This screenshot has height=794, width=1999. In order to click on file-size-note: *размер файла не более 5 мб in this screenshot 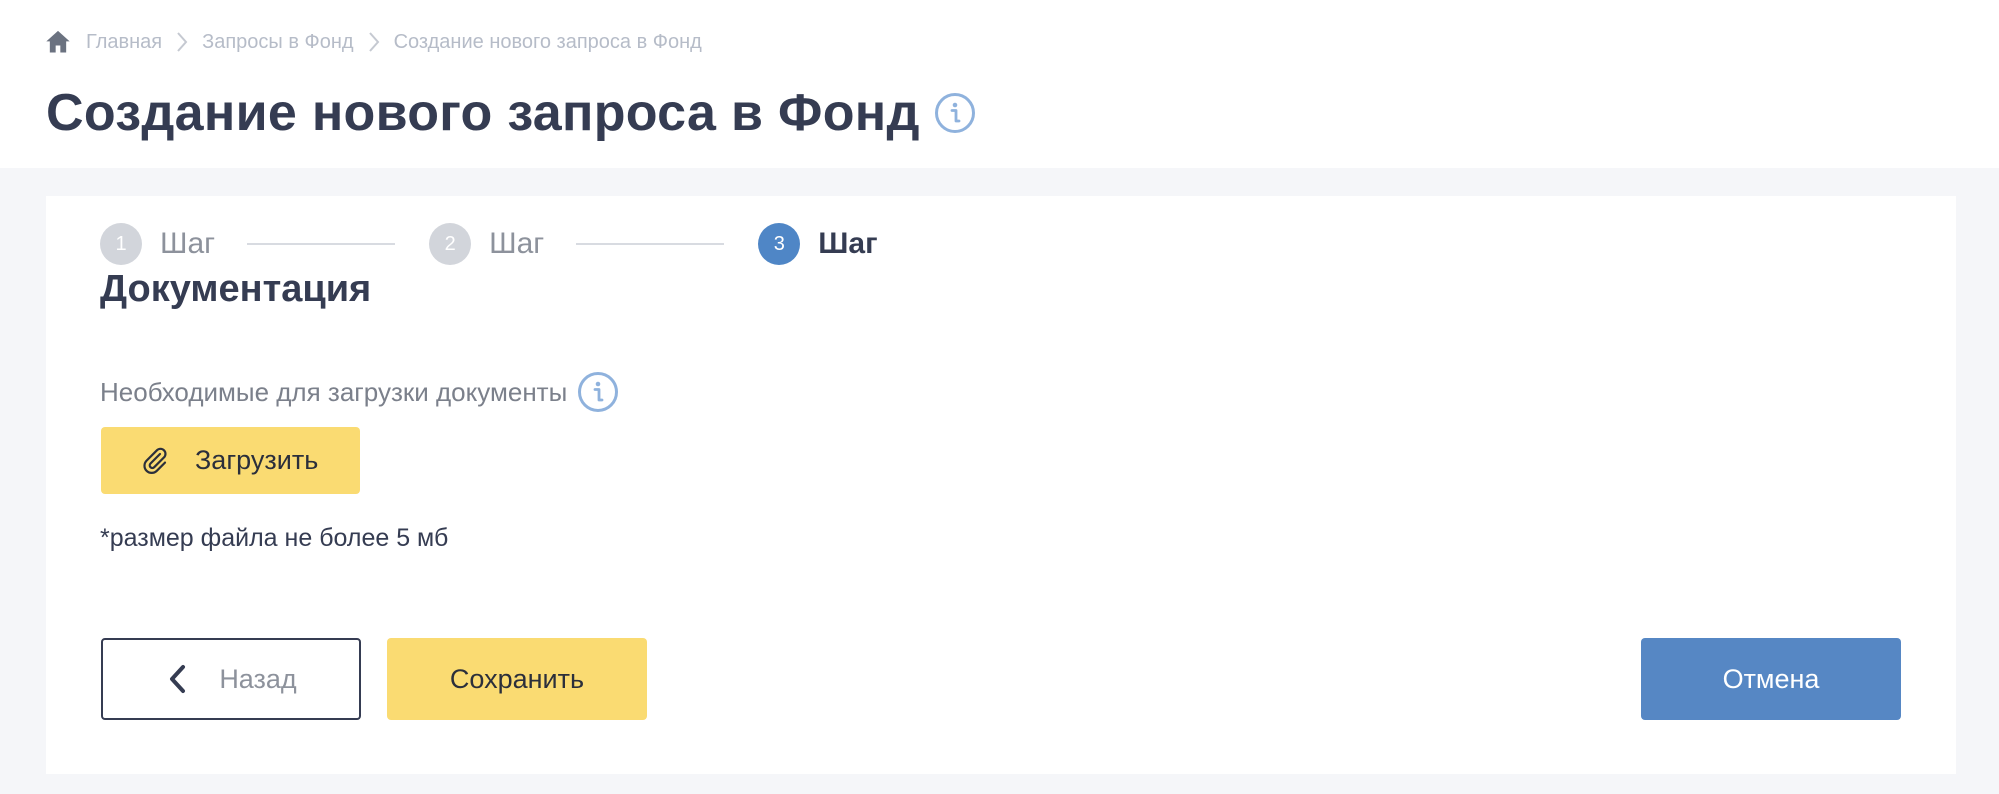, I will do `click(274, 538)`.